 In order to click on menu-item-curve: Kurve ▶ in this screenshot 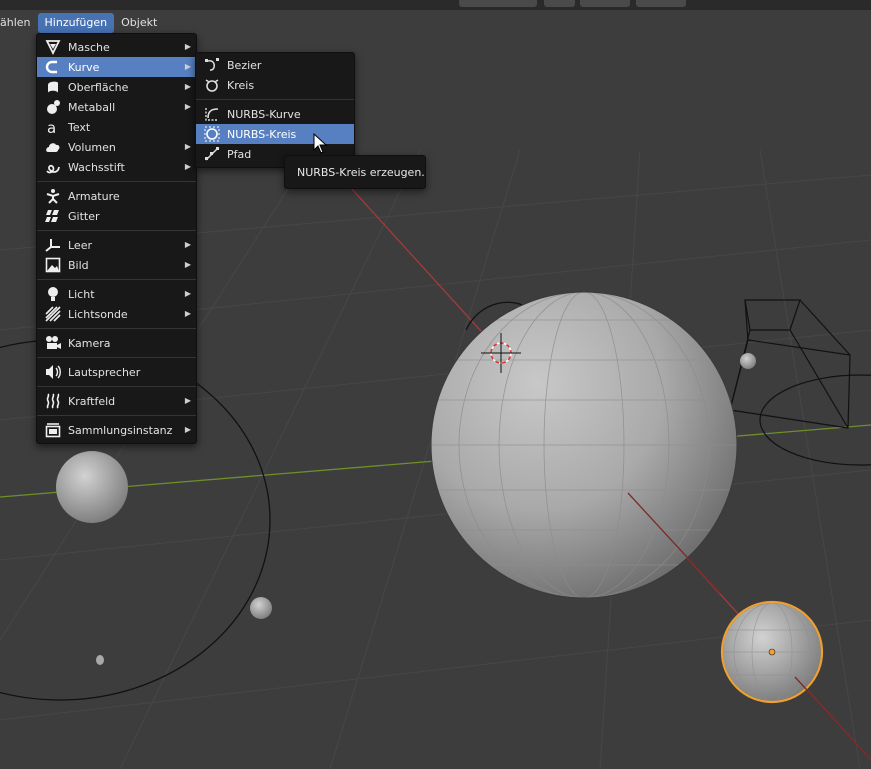, I will do `click(116, 67)`.